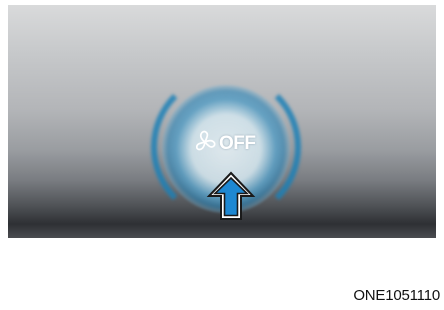  I want to click on fan-off-label: OFF, so click(237, 143).